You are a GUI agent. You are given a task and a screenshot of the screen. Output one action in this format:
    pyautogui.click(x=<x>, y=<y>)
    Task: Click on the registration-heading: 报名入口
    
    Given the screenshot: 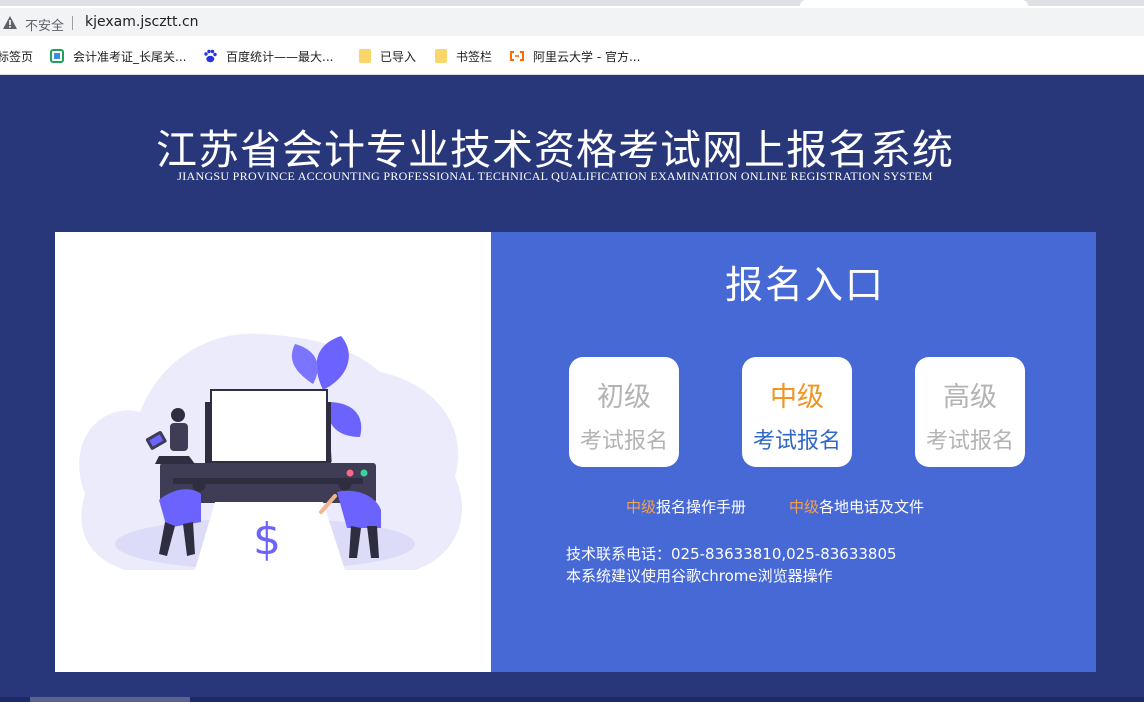 What is the action you would take?
    pyautogui.click(x=804, y=285)
    